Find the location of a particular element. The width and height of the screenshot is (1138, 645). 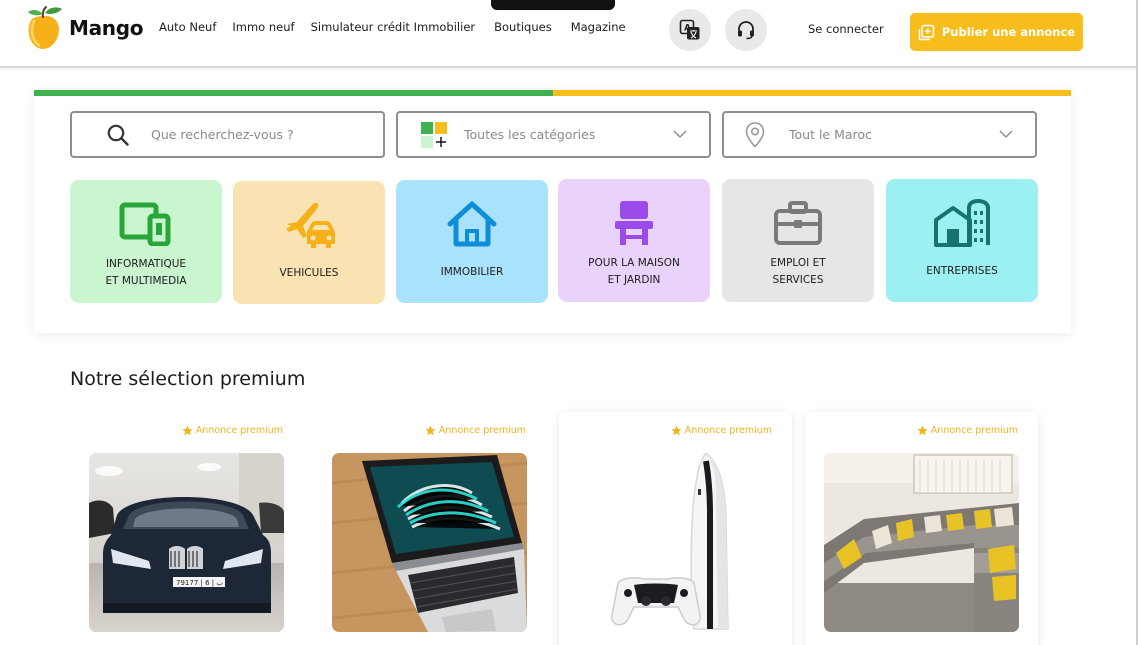

location-pin-icon is located at coordinates (755, 134).